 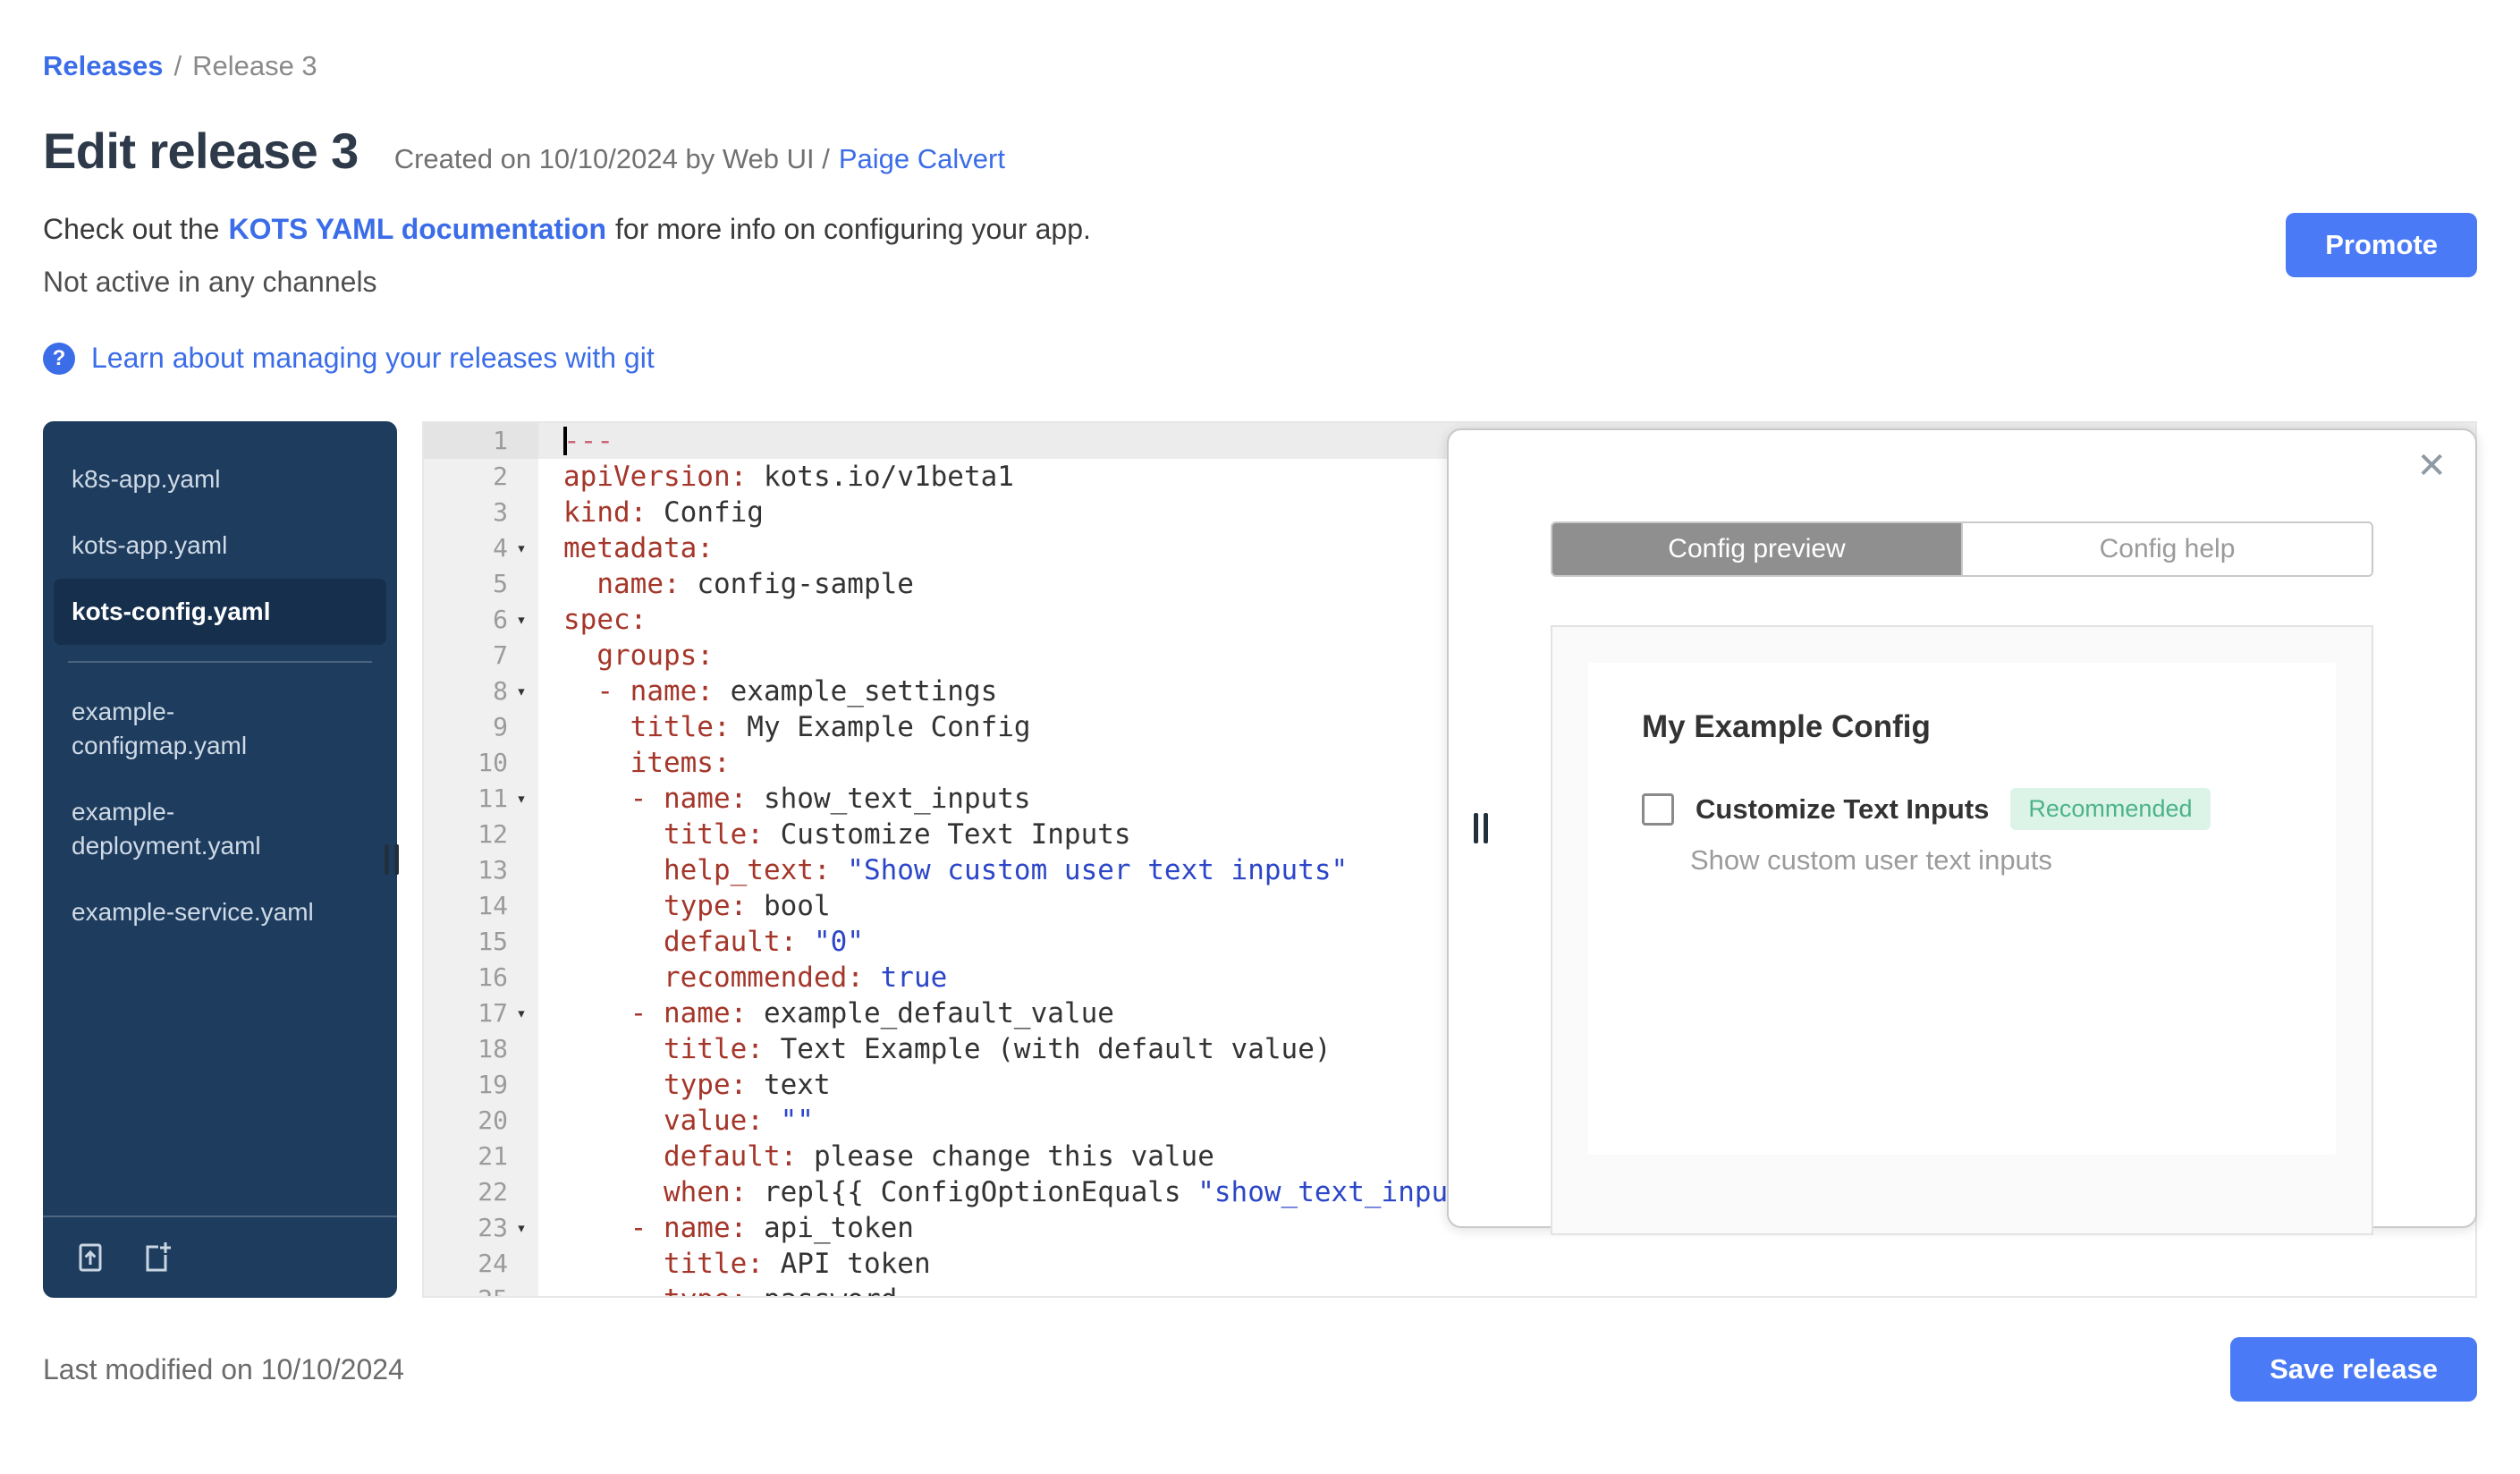 I want to click on code-line-24: 24 title: API token, so click(x=1449, y=1264).